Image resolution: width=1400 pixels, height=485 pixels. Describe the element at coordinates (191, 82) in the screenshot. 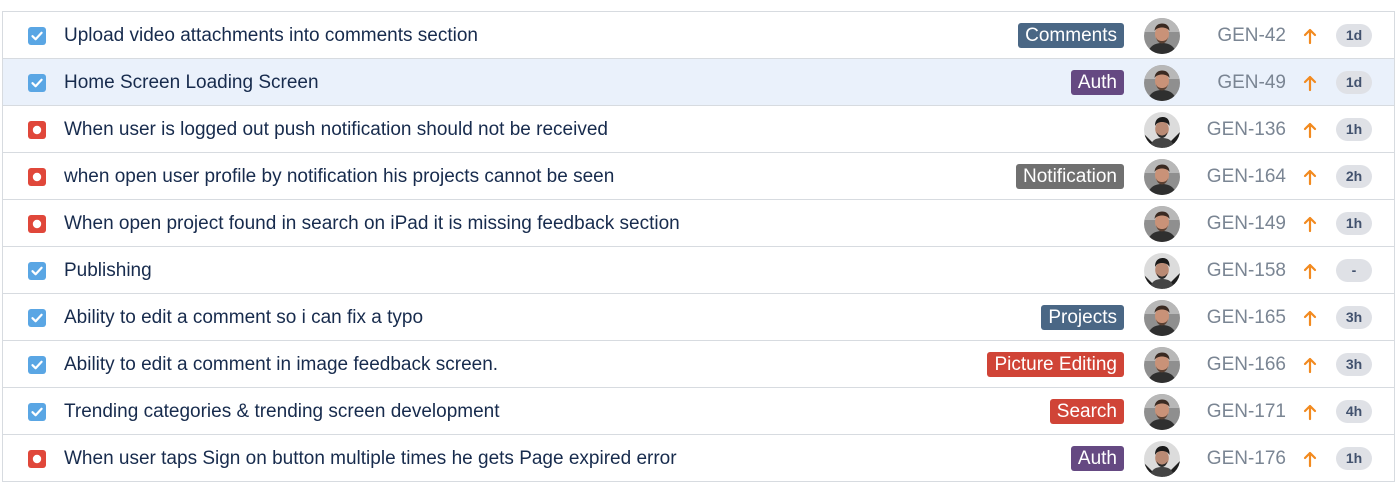

I see `issue-summary: Home Screen Loading Screen` at that location.